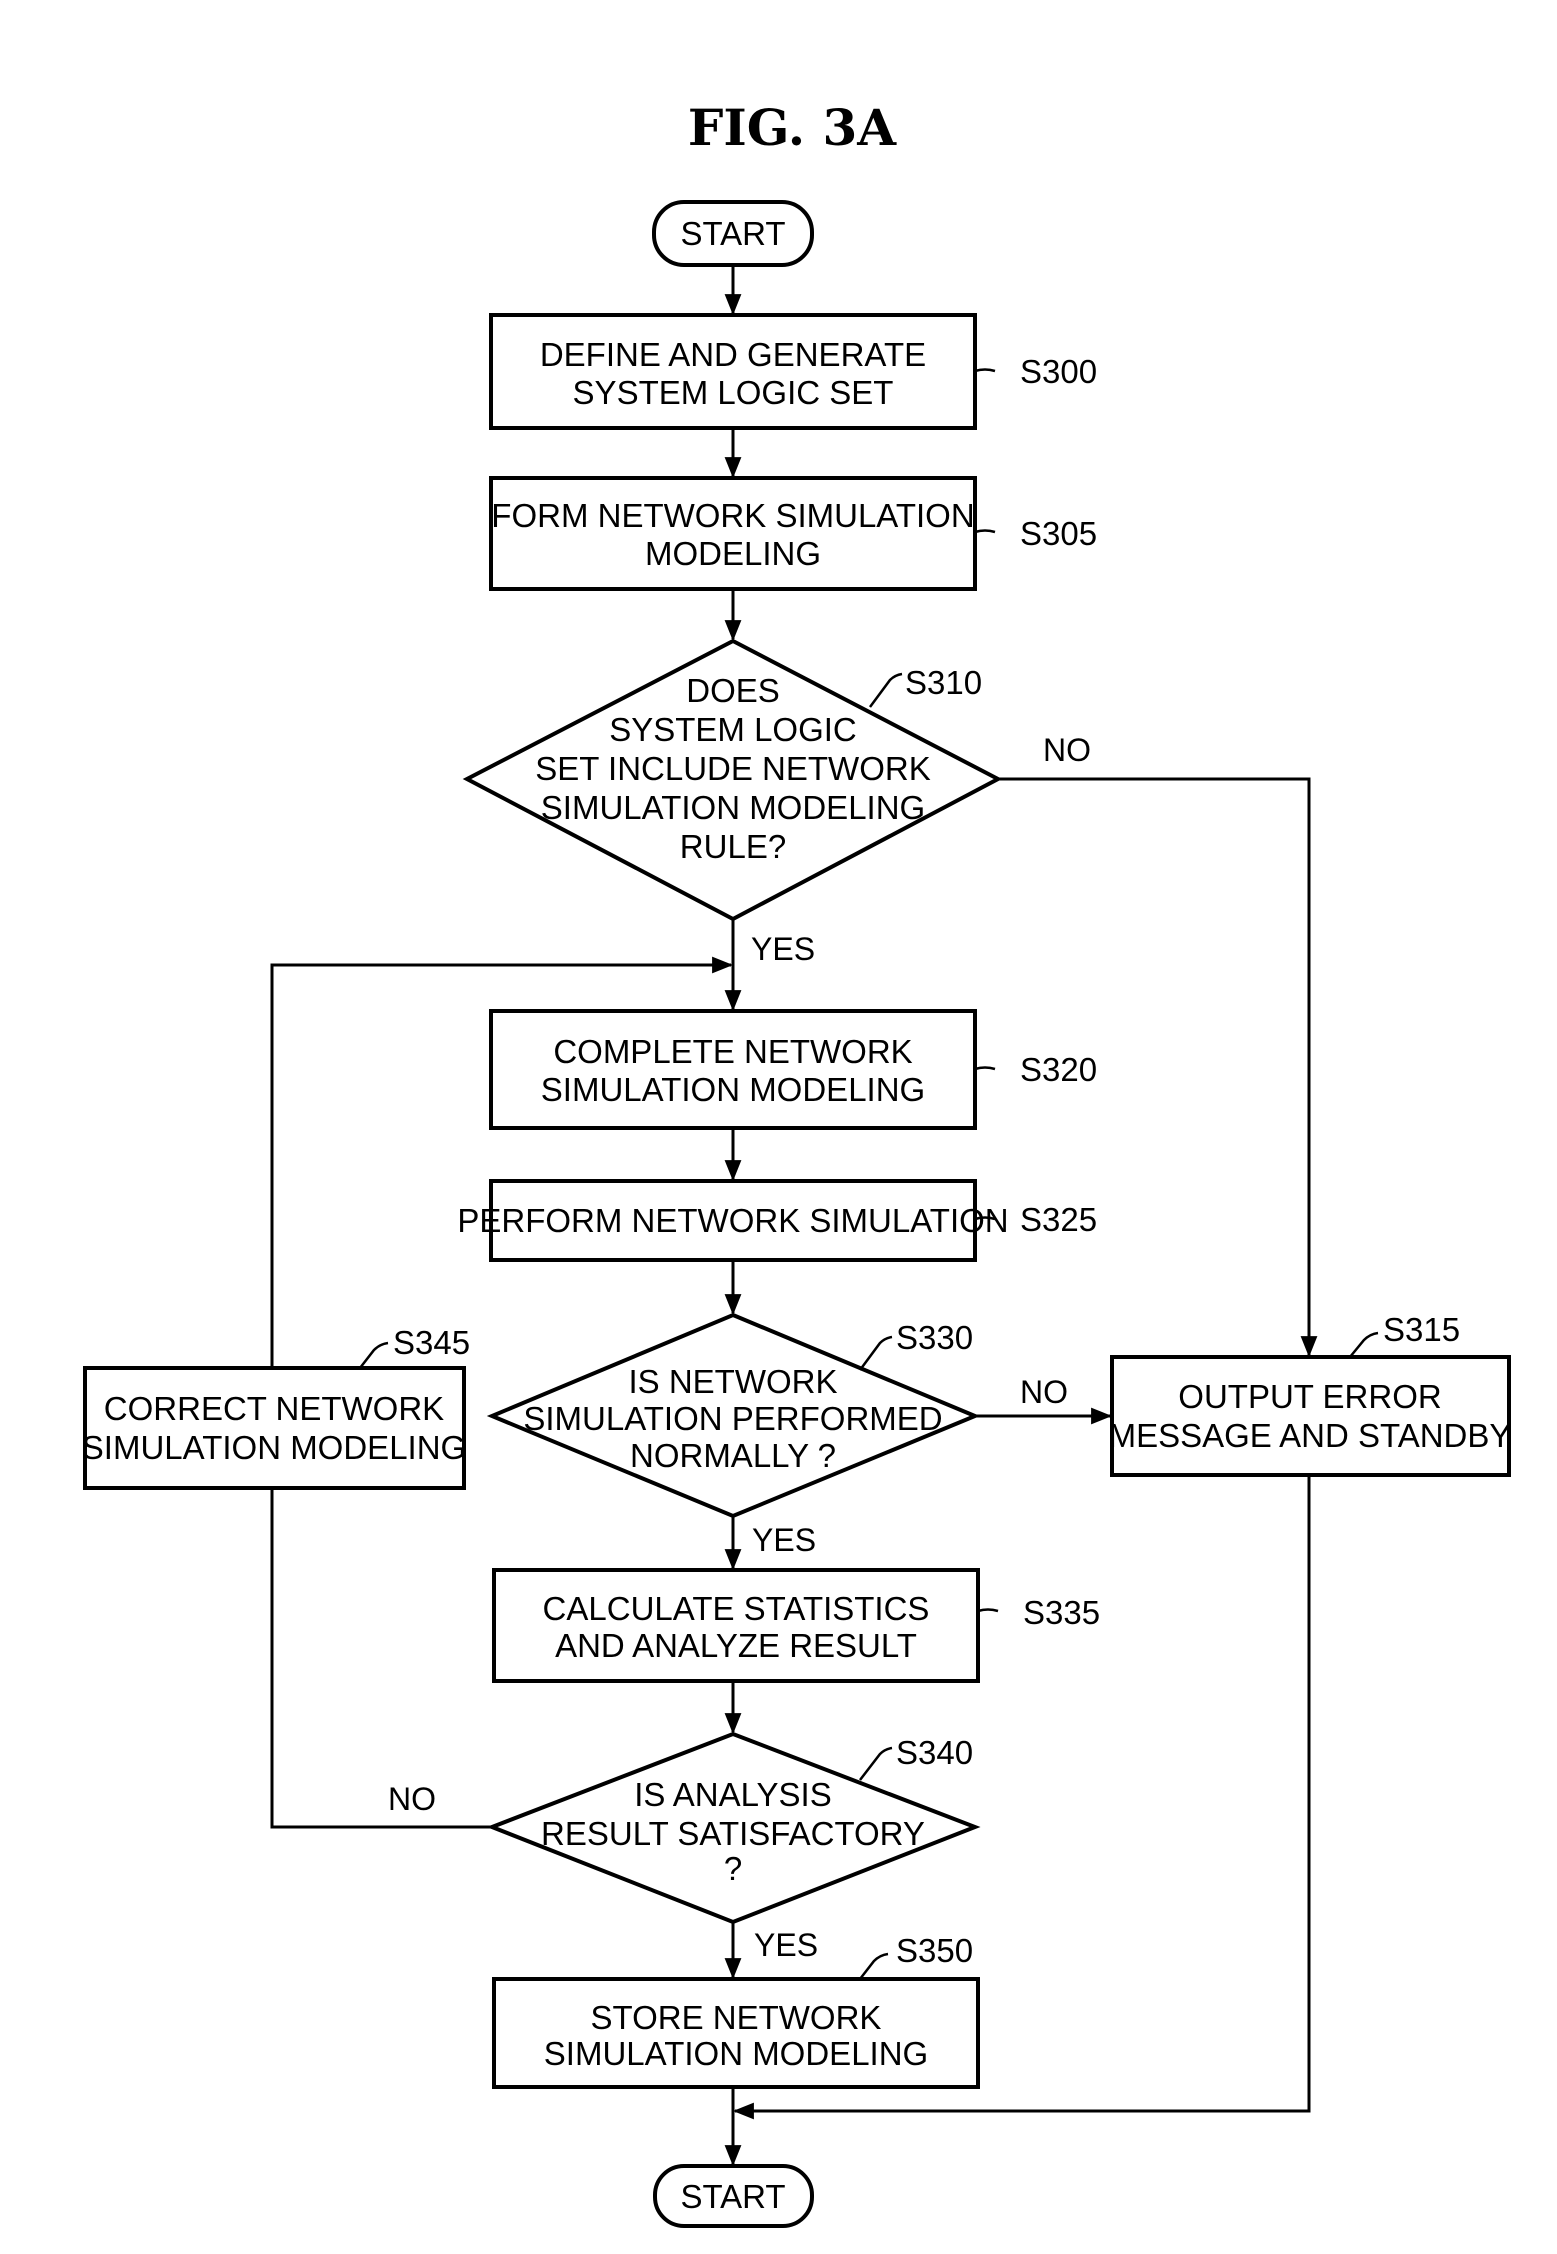 This screenshot has width=1557, height=2254. What do you see at coordinates (943, 682) in the screenshot?
I see `step-id: S310` at bounding box center [943, 682].